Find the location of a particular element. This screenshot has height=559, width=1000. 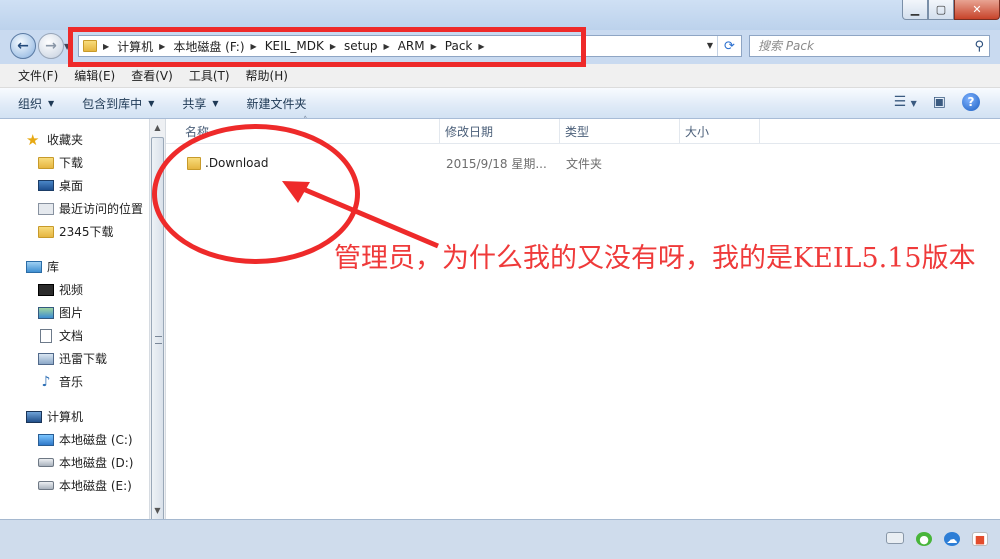

tray-icons: ● ☁ ■ is located at coordinates (937, 539).